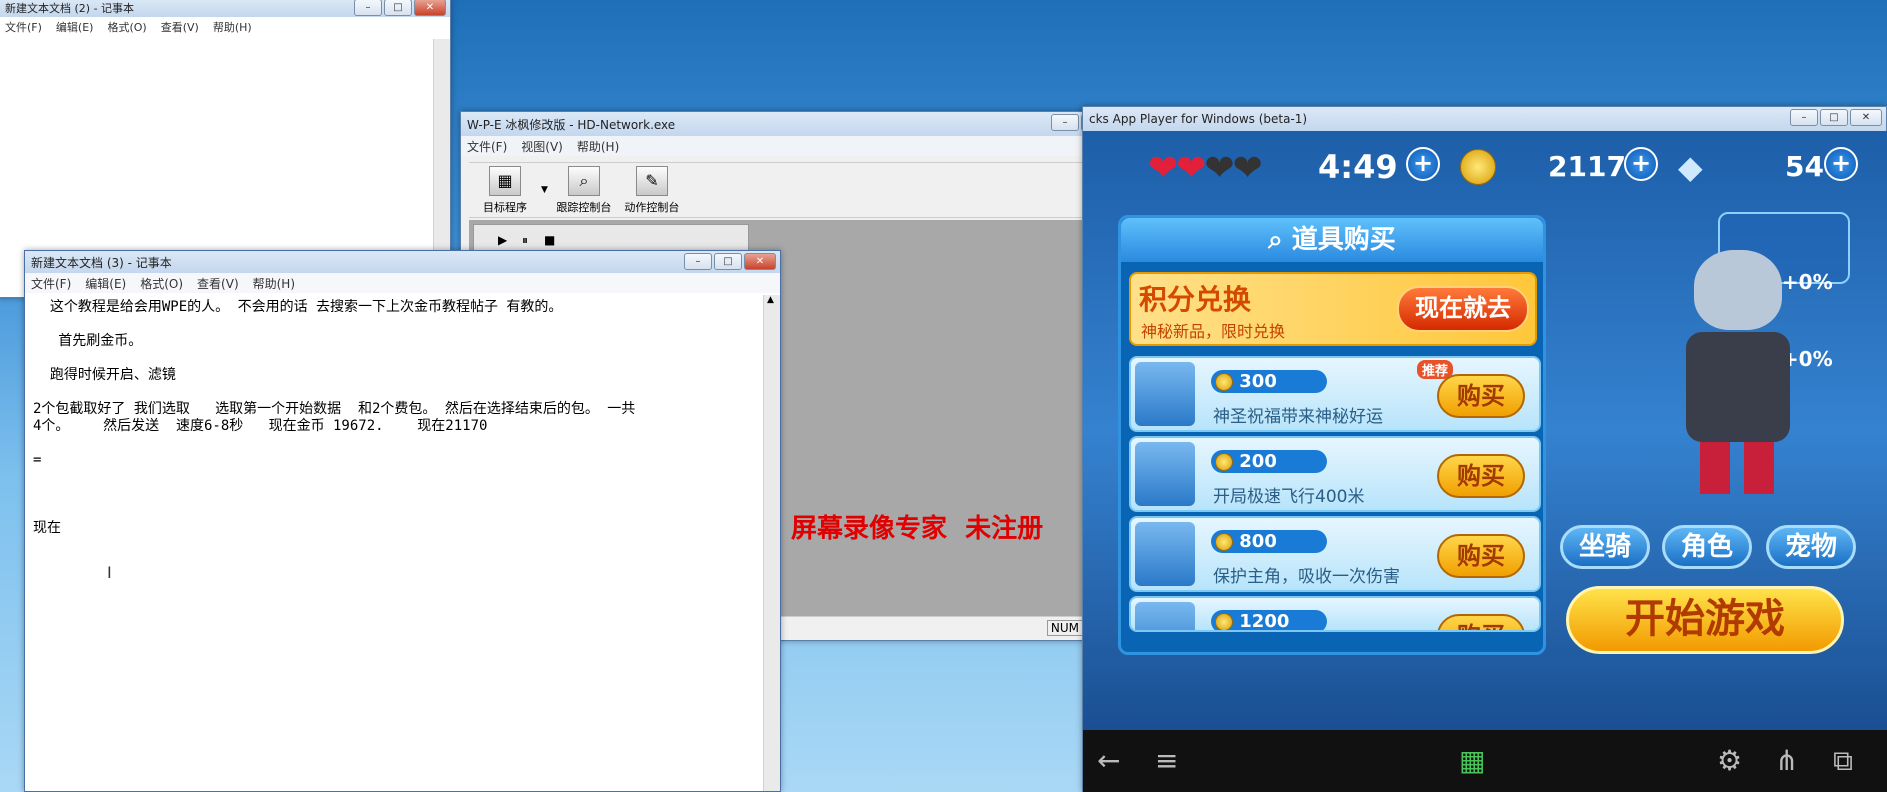 This screenshot has height=792, width=1887. I want to click on text-line: 跑得时候开启、滤镜, so click(104, 375).